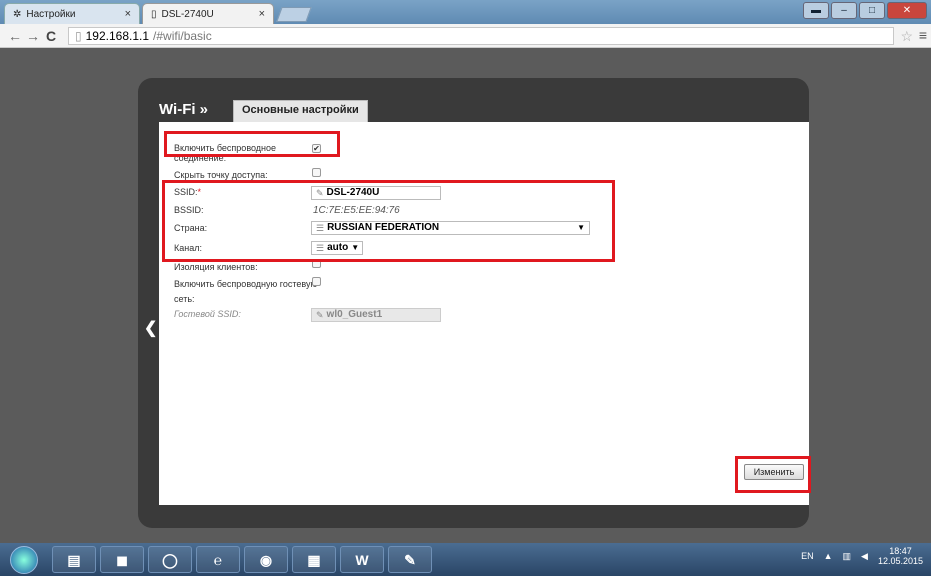 This screenshot has width=931, height=576. I want to click on ie-icon: ℮, so click(218, 559).